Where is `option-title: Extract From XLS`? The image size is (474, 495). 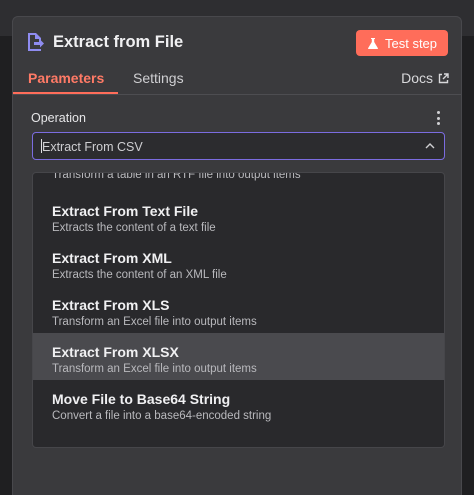
option-title: Extract From XLS is located at coordinates (111, 305).